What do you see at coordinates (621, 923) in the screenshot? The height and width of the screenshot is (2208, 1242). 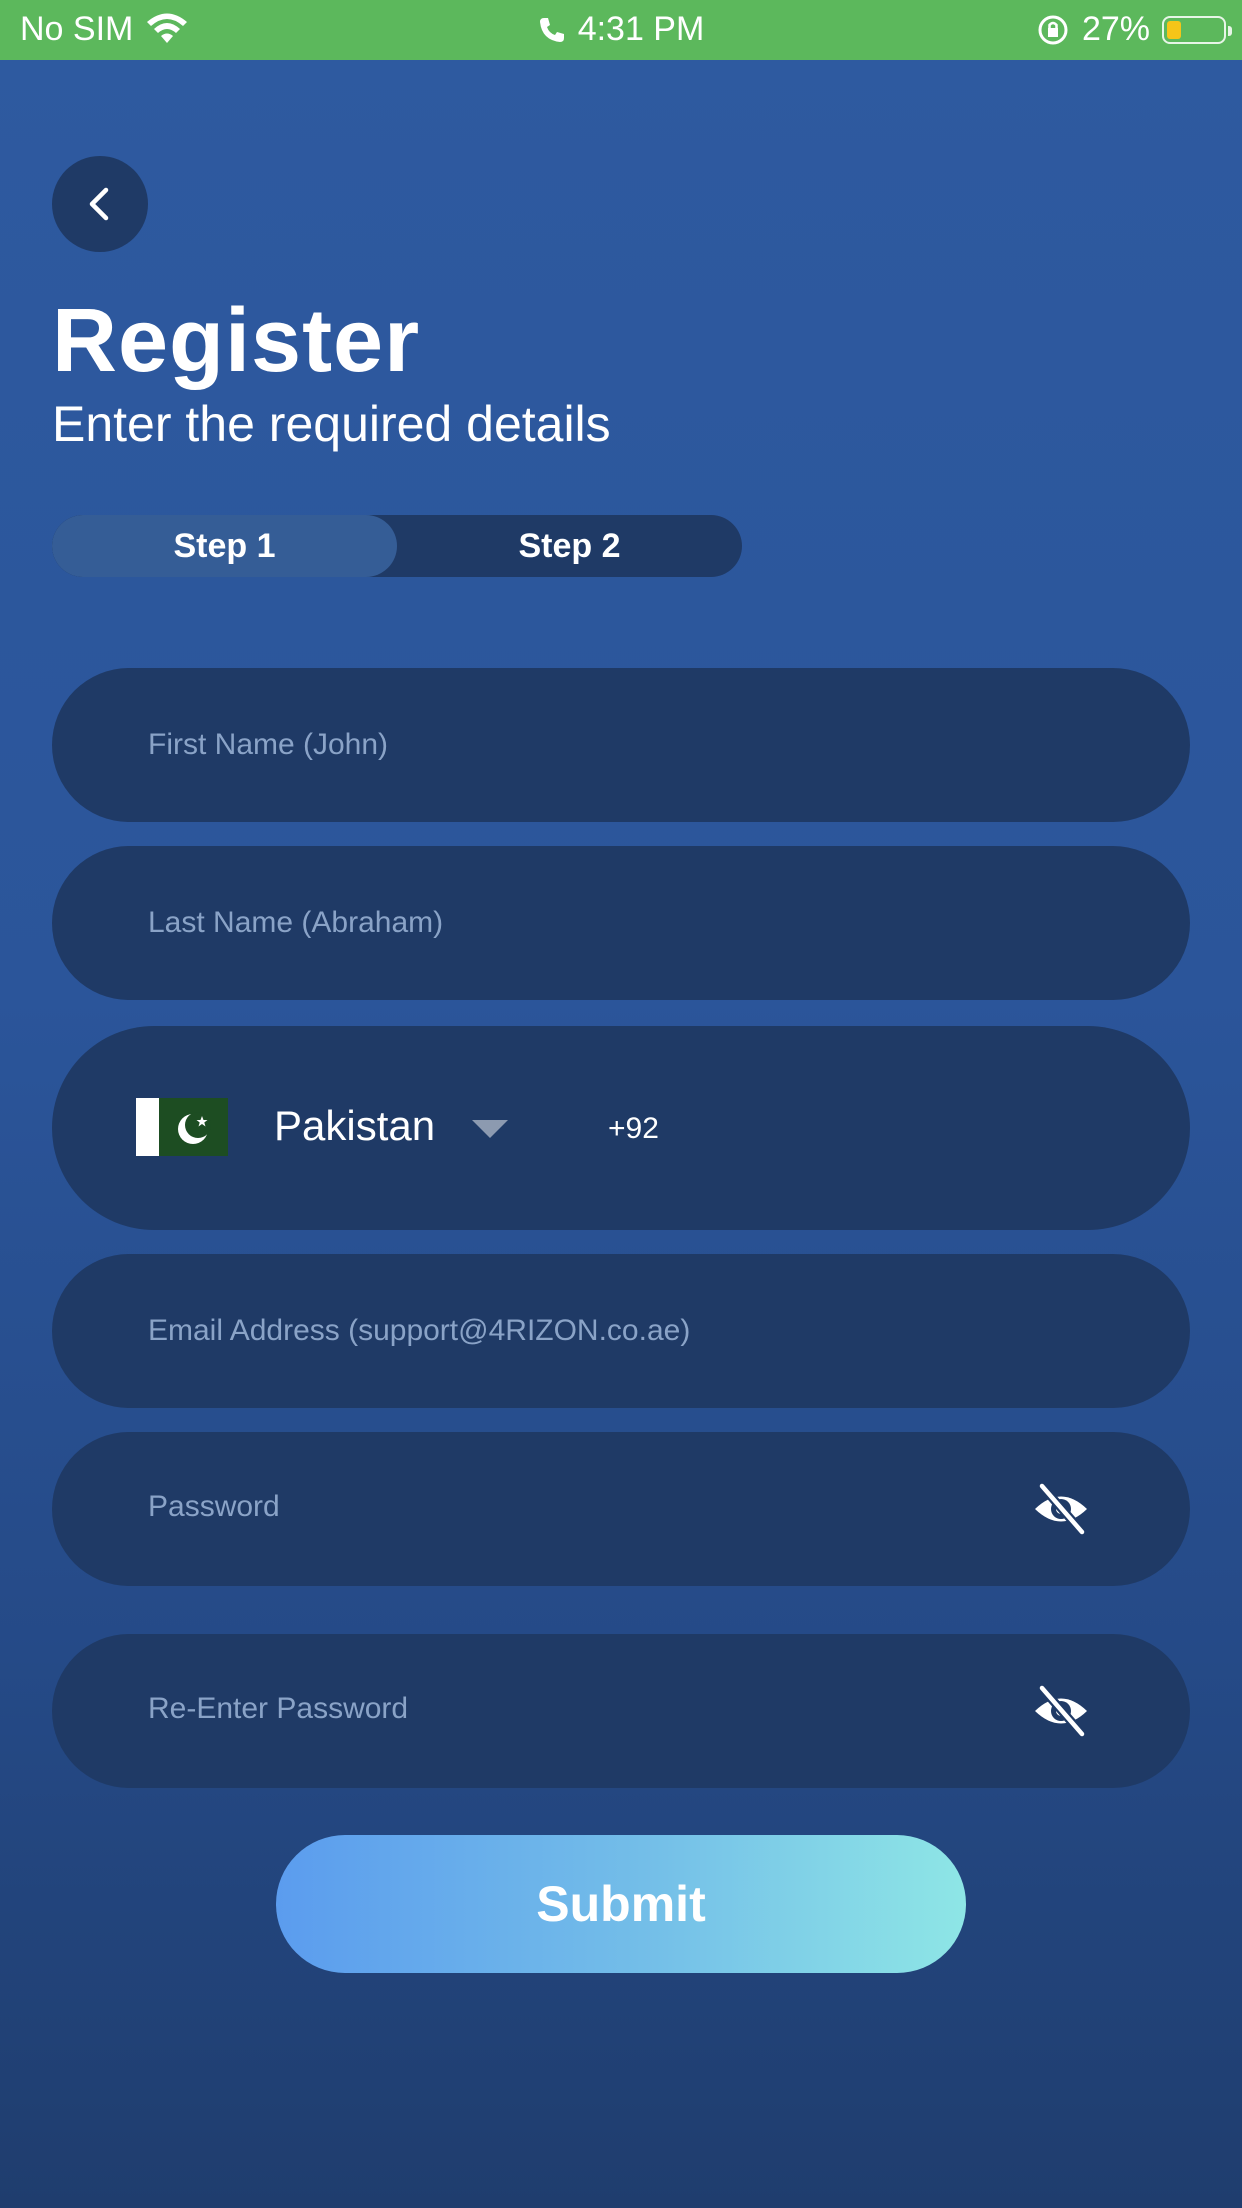 I see `last-name-field: Last Name (Abraham)` at bounding box center [621, 923].